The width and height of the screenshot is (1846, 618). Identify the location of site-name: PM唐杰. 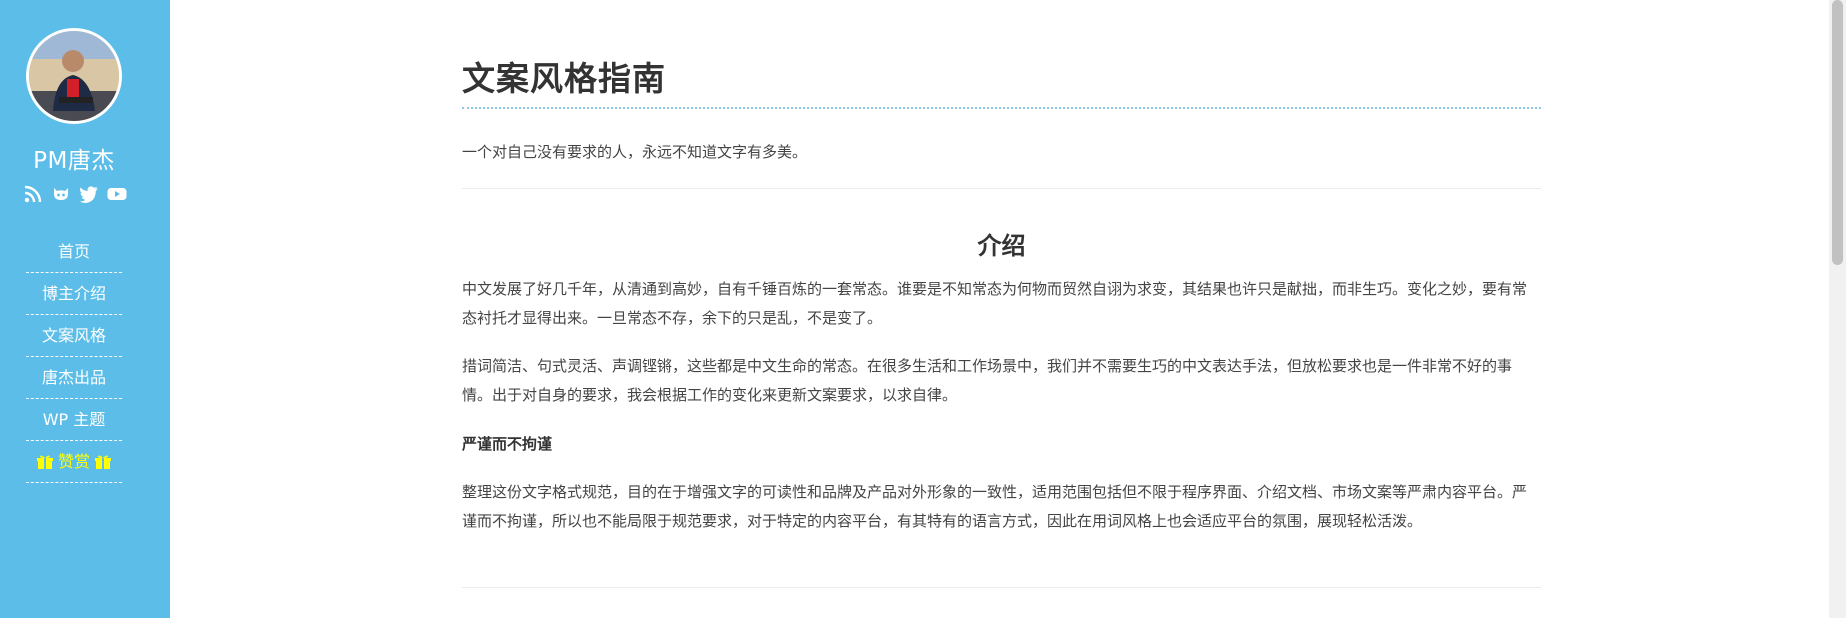
(74, 158).